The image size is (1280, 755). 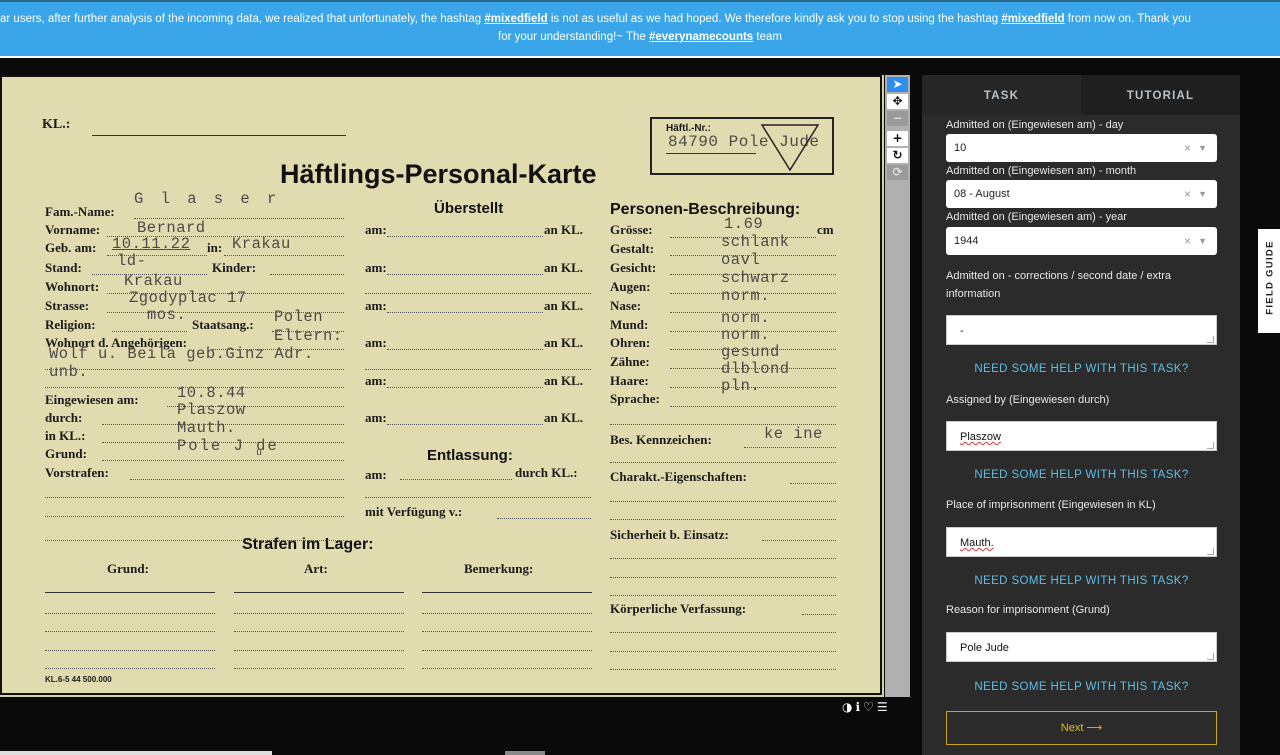 I want to click on haeftling-number-box: Häftl.-Nr.: 84790 Pole Jude, so click(x=742, y=146).